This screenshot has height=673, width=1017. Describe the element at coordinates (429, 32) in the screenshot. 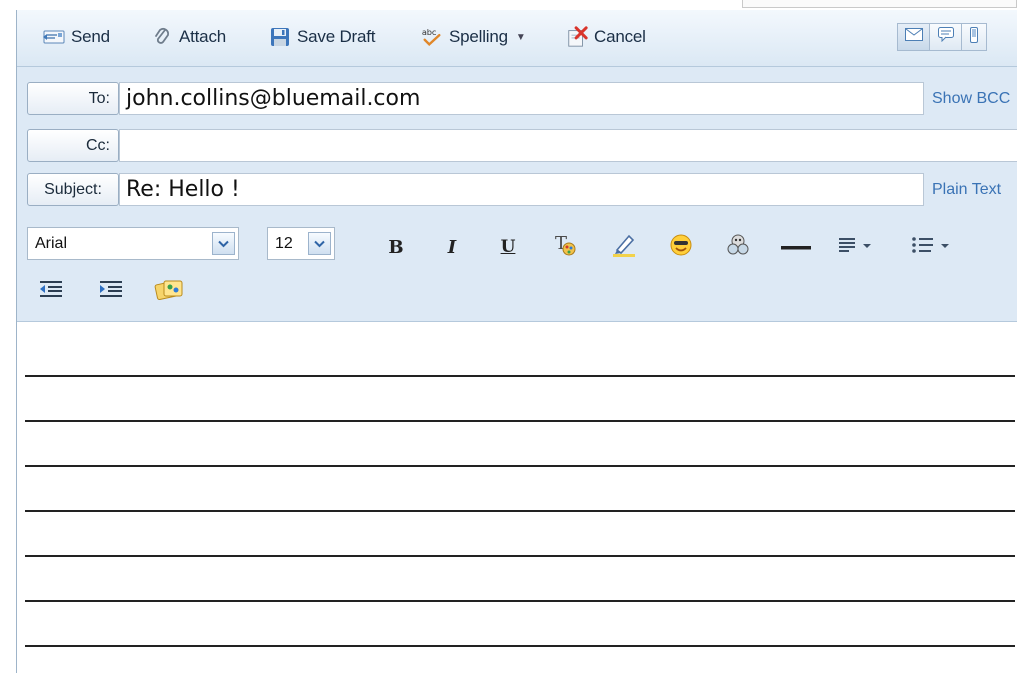

I see `svg-text: abc` at that location.